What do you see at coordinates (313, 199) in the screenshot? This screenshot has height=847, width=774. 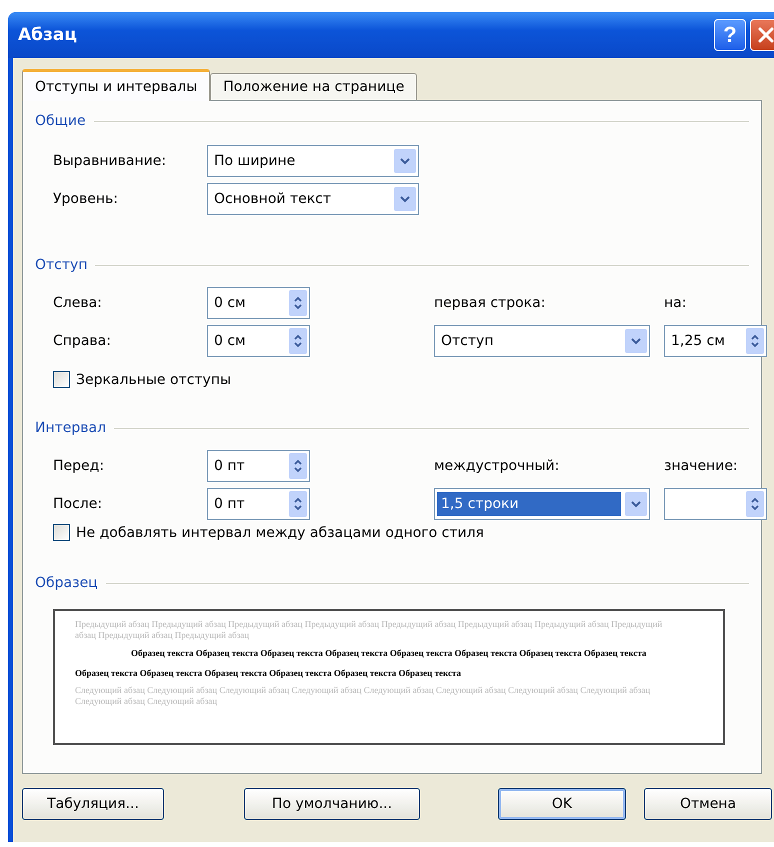 I see `dropdown: Основной текст` at bounding box center [313, 199].